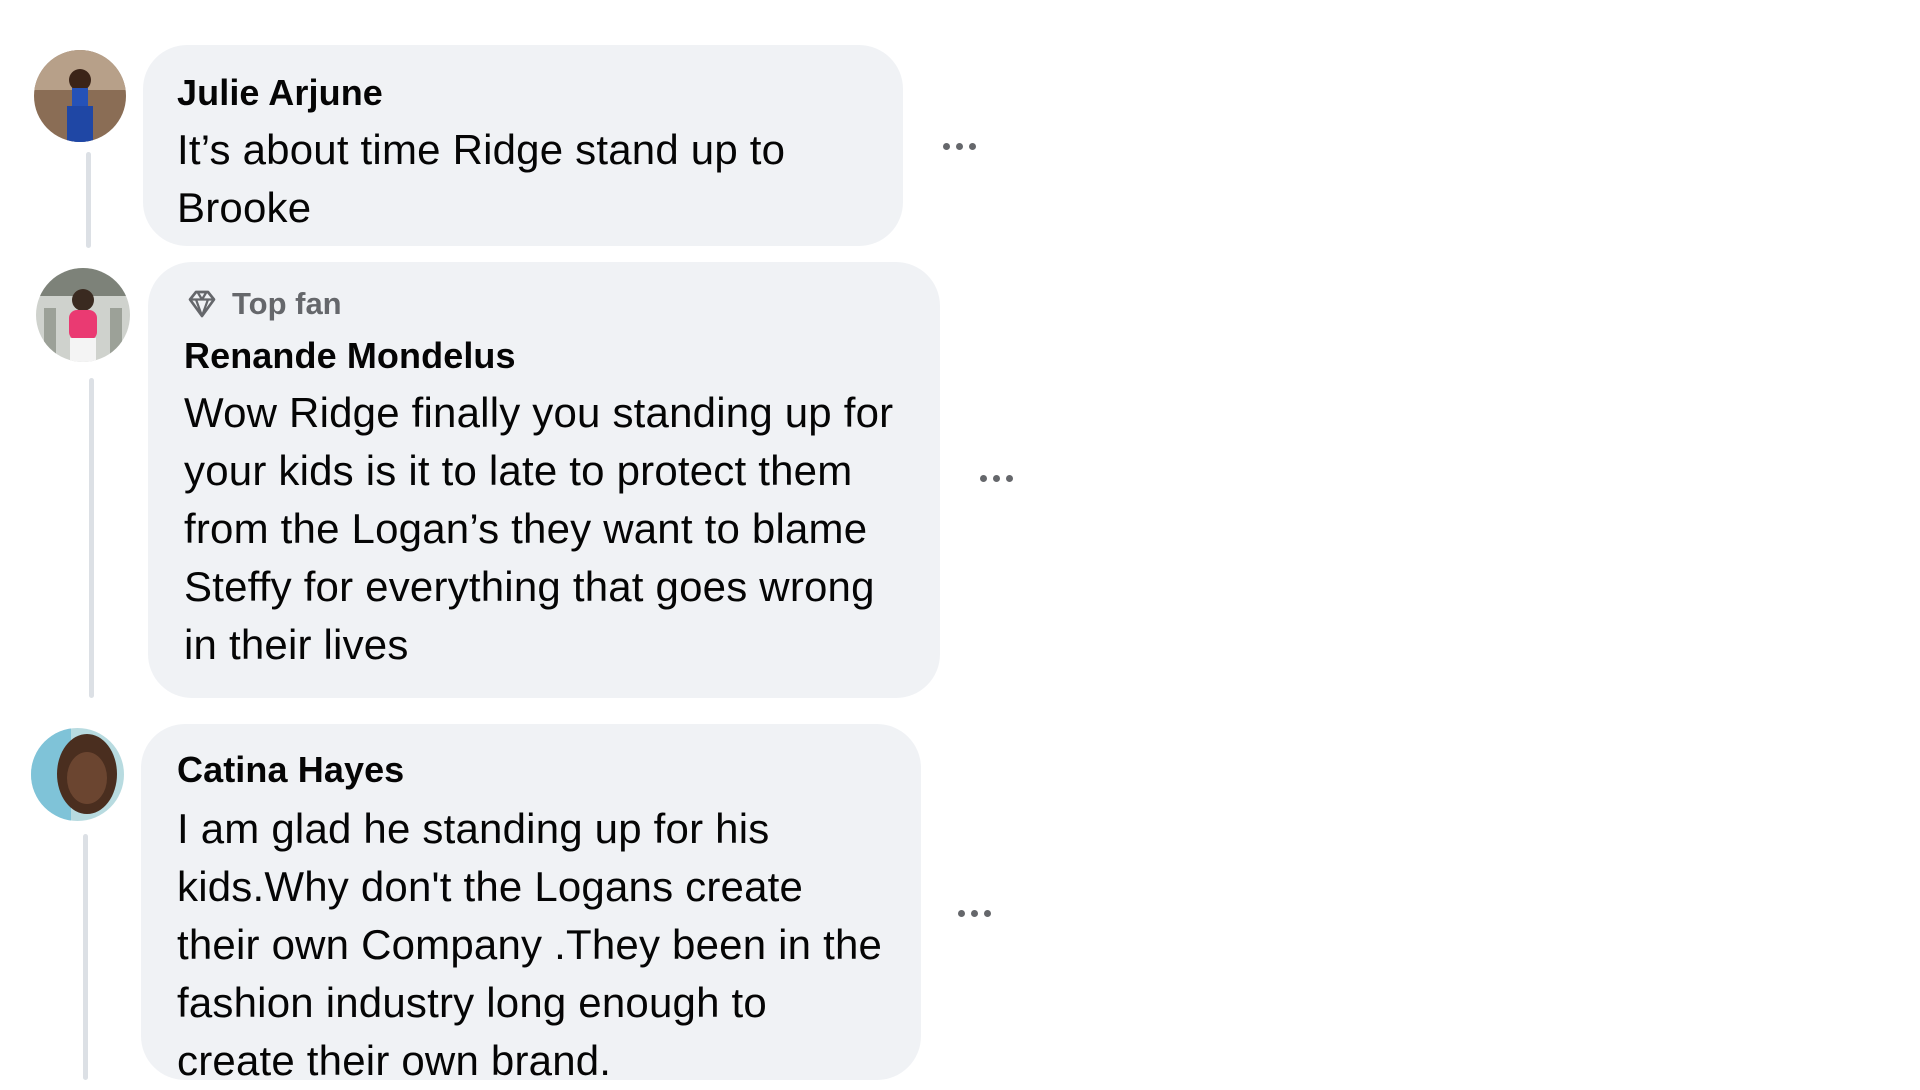 This screenshot has height=1090, width=1920. Describe the element at coordinates (544, 304) in the screenshot. I see `top-fan-badge: Top fan` at that location.